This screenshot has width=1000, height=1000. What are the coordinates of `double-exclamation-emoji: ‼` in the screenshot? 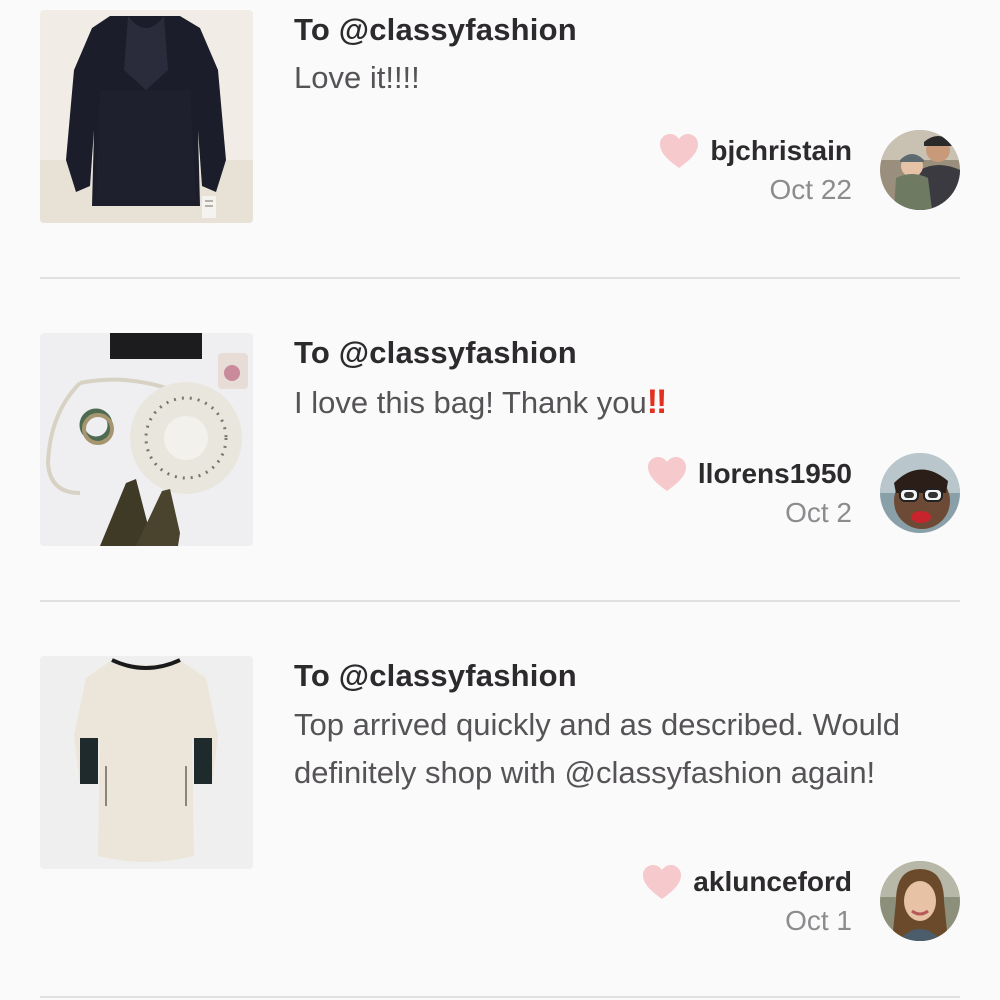 It's located at (656, 402).